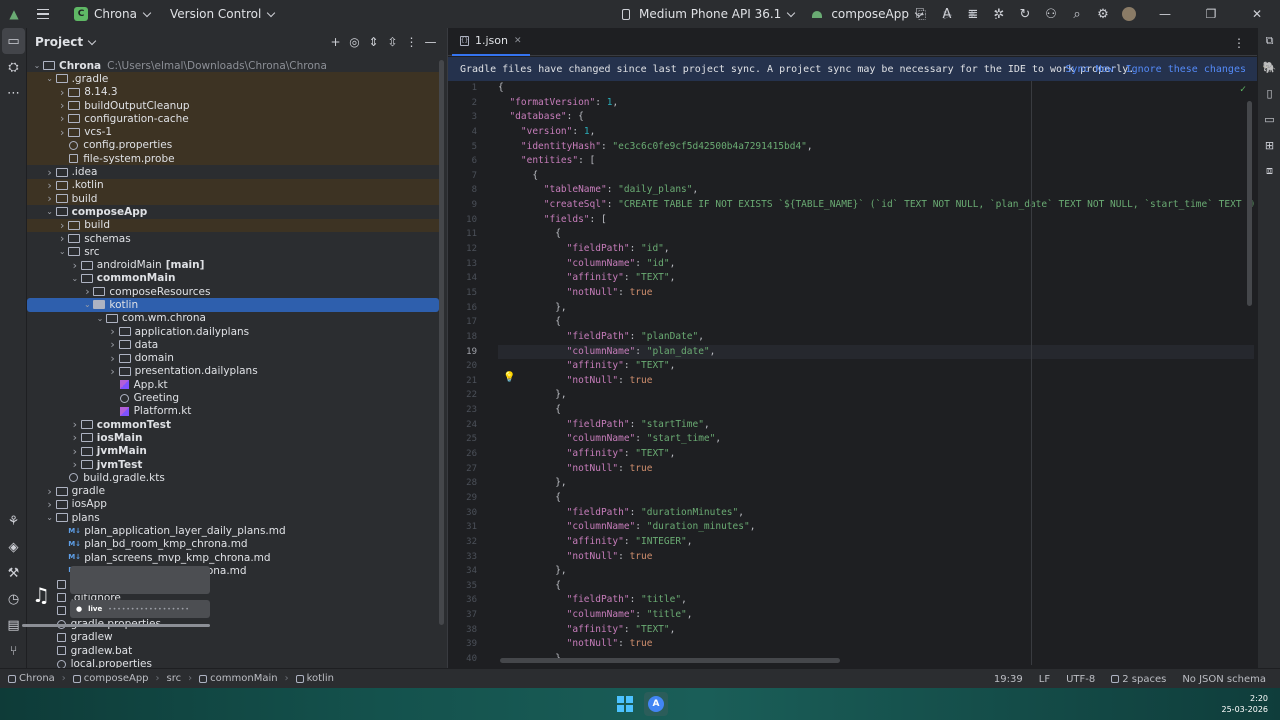  Describe the element at coordinates (392, 42) in the screenshot. I see `collapse-all-icon: ⇳` at that location.